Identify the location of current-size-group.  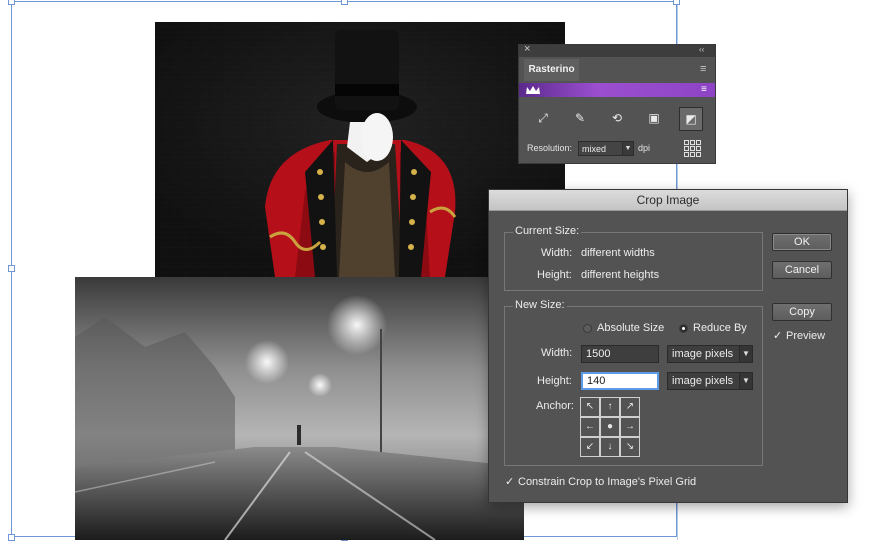
(633, 261).